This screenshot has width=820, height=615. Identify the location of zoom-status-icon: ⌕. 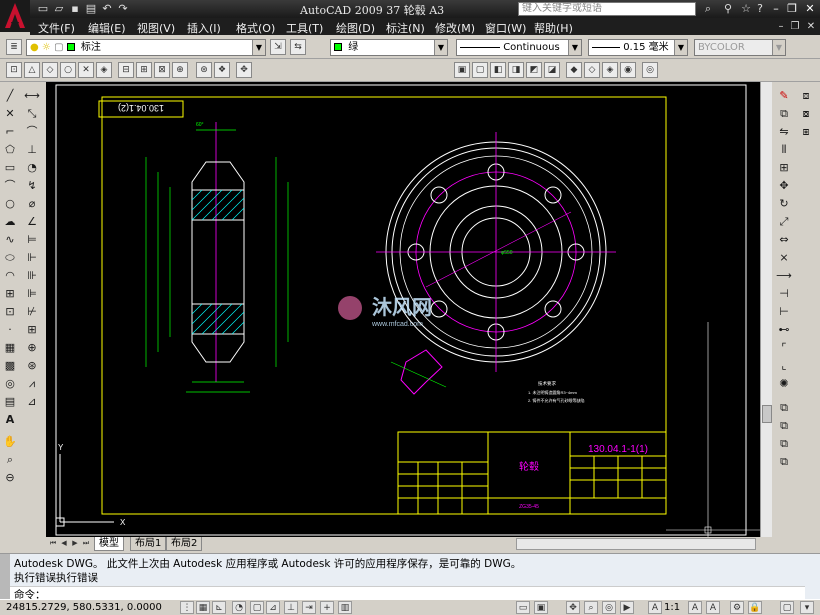
(591, 607).